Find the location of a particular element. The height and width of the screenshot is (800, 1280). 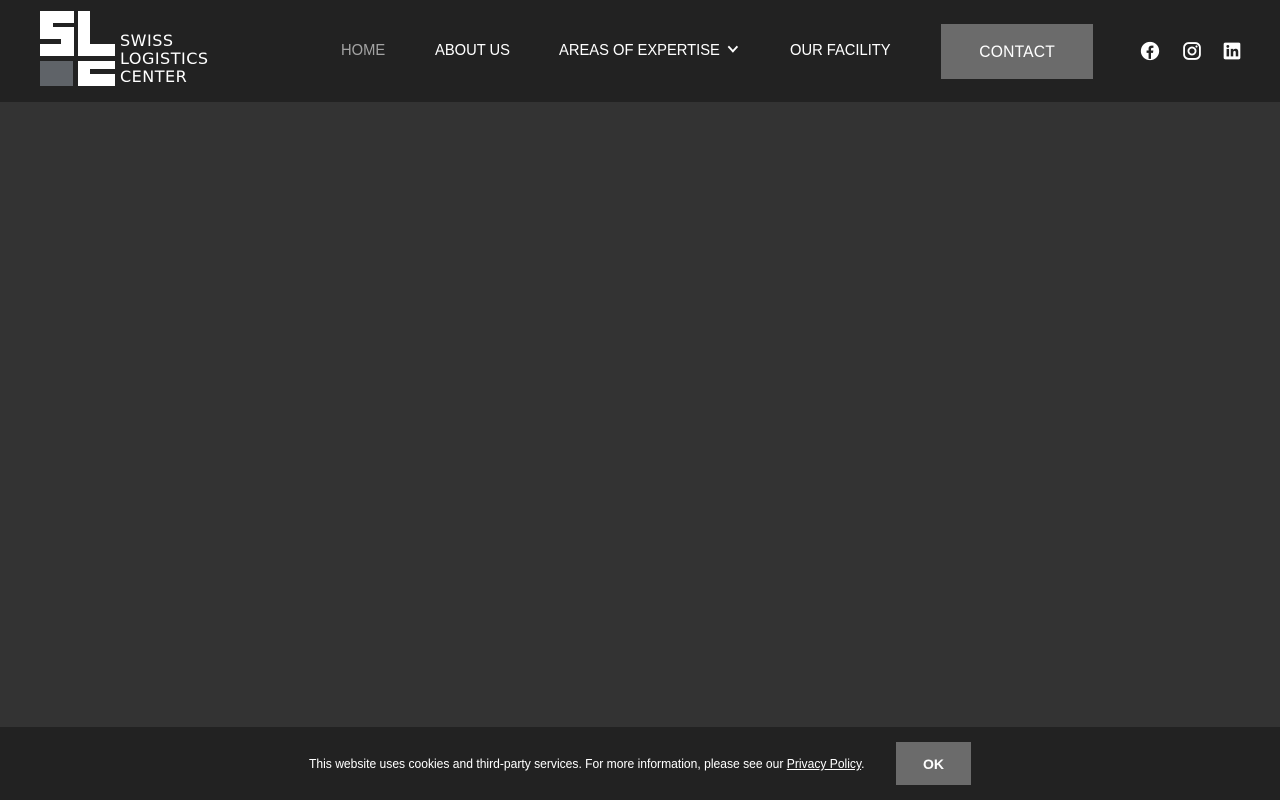

logo-line-3: CENTER is located at coordinates (154, 76).